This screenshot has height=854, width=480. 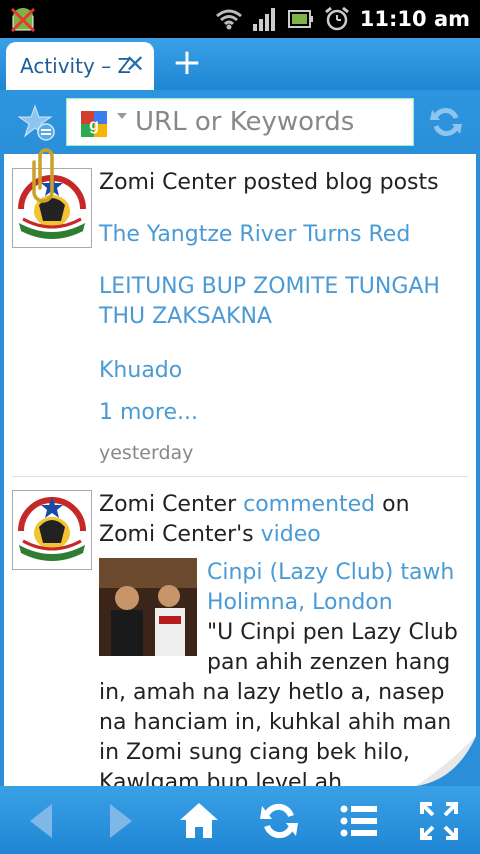 I want to click on tab-activity: Activity – Zomi Center ✕, so click(x=80, y=66).